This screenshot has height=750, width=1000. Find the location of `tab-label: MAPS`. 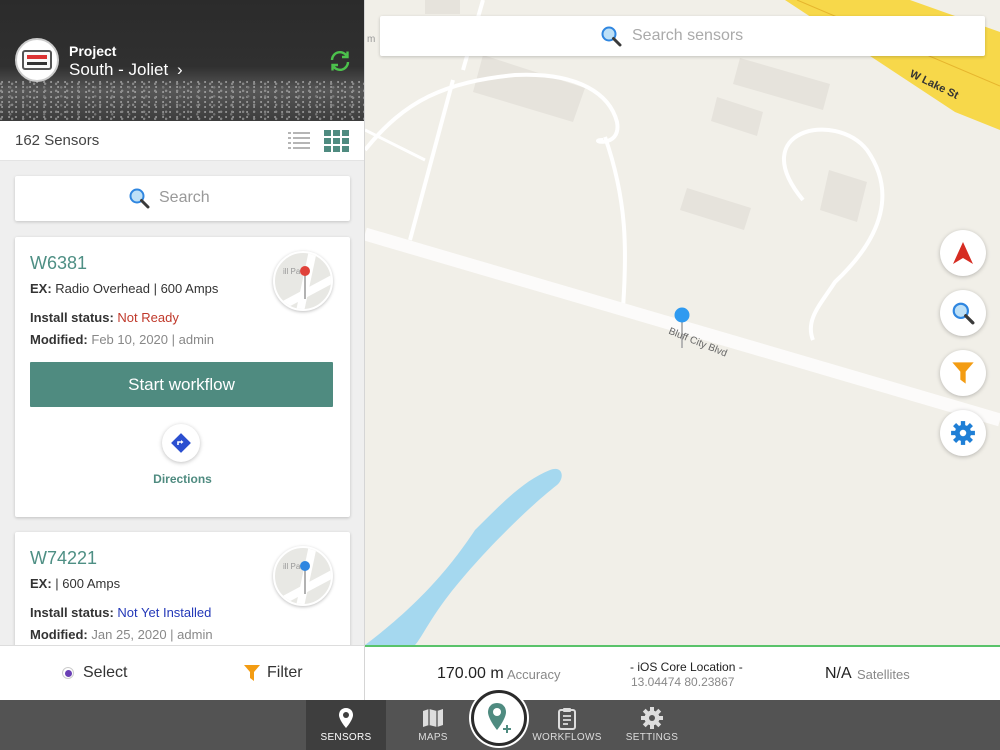

tab-label: MAPS is located at coordinates (433, 737).